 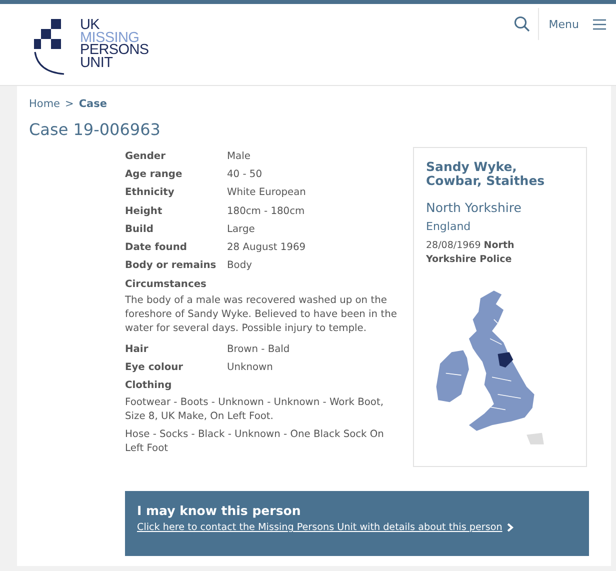 I want to click on breadcrumb-current: Case, so click(x=92, y=104).